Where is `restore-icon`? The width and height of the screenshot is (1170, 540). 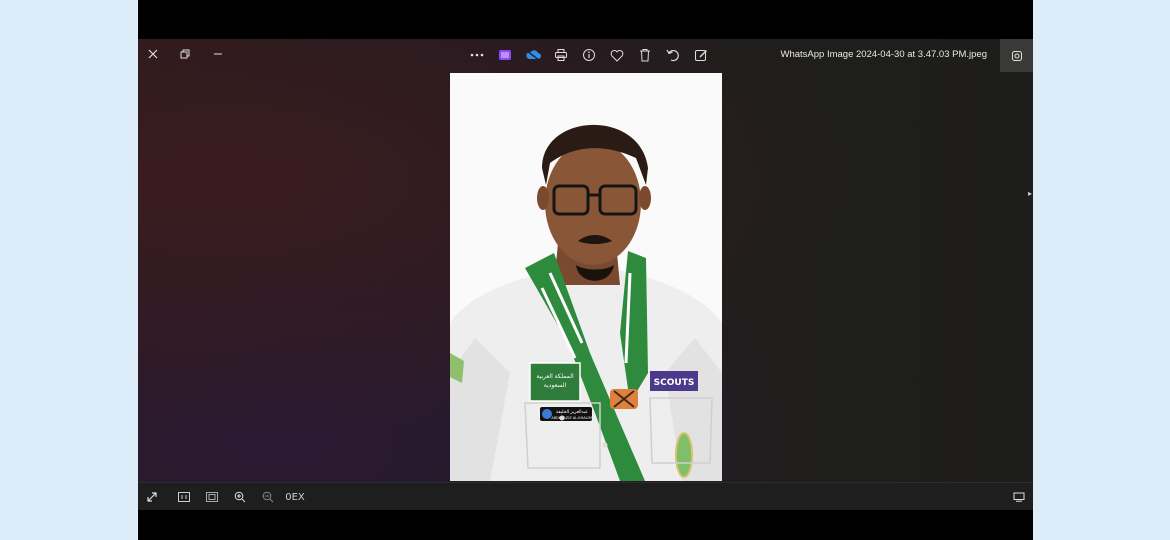 restore-icon is located at coordinates (185, 54).